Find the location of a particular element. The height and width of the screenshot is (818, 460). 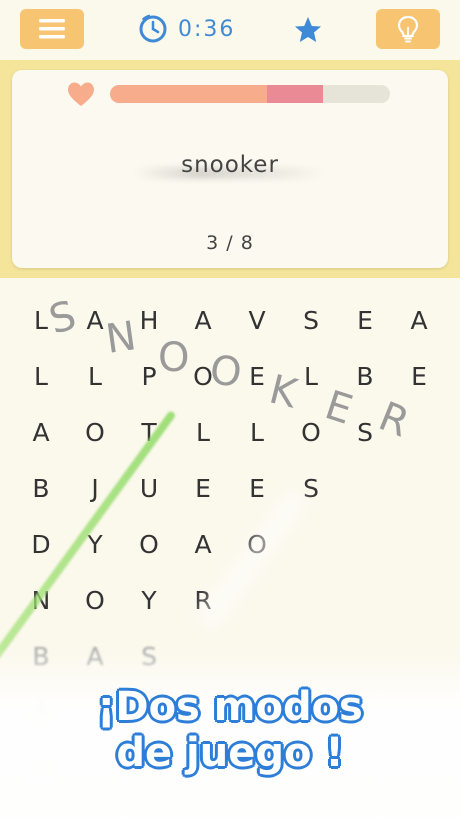

hamburger-menu-icon is located at coordinates (52, 29).